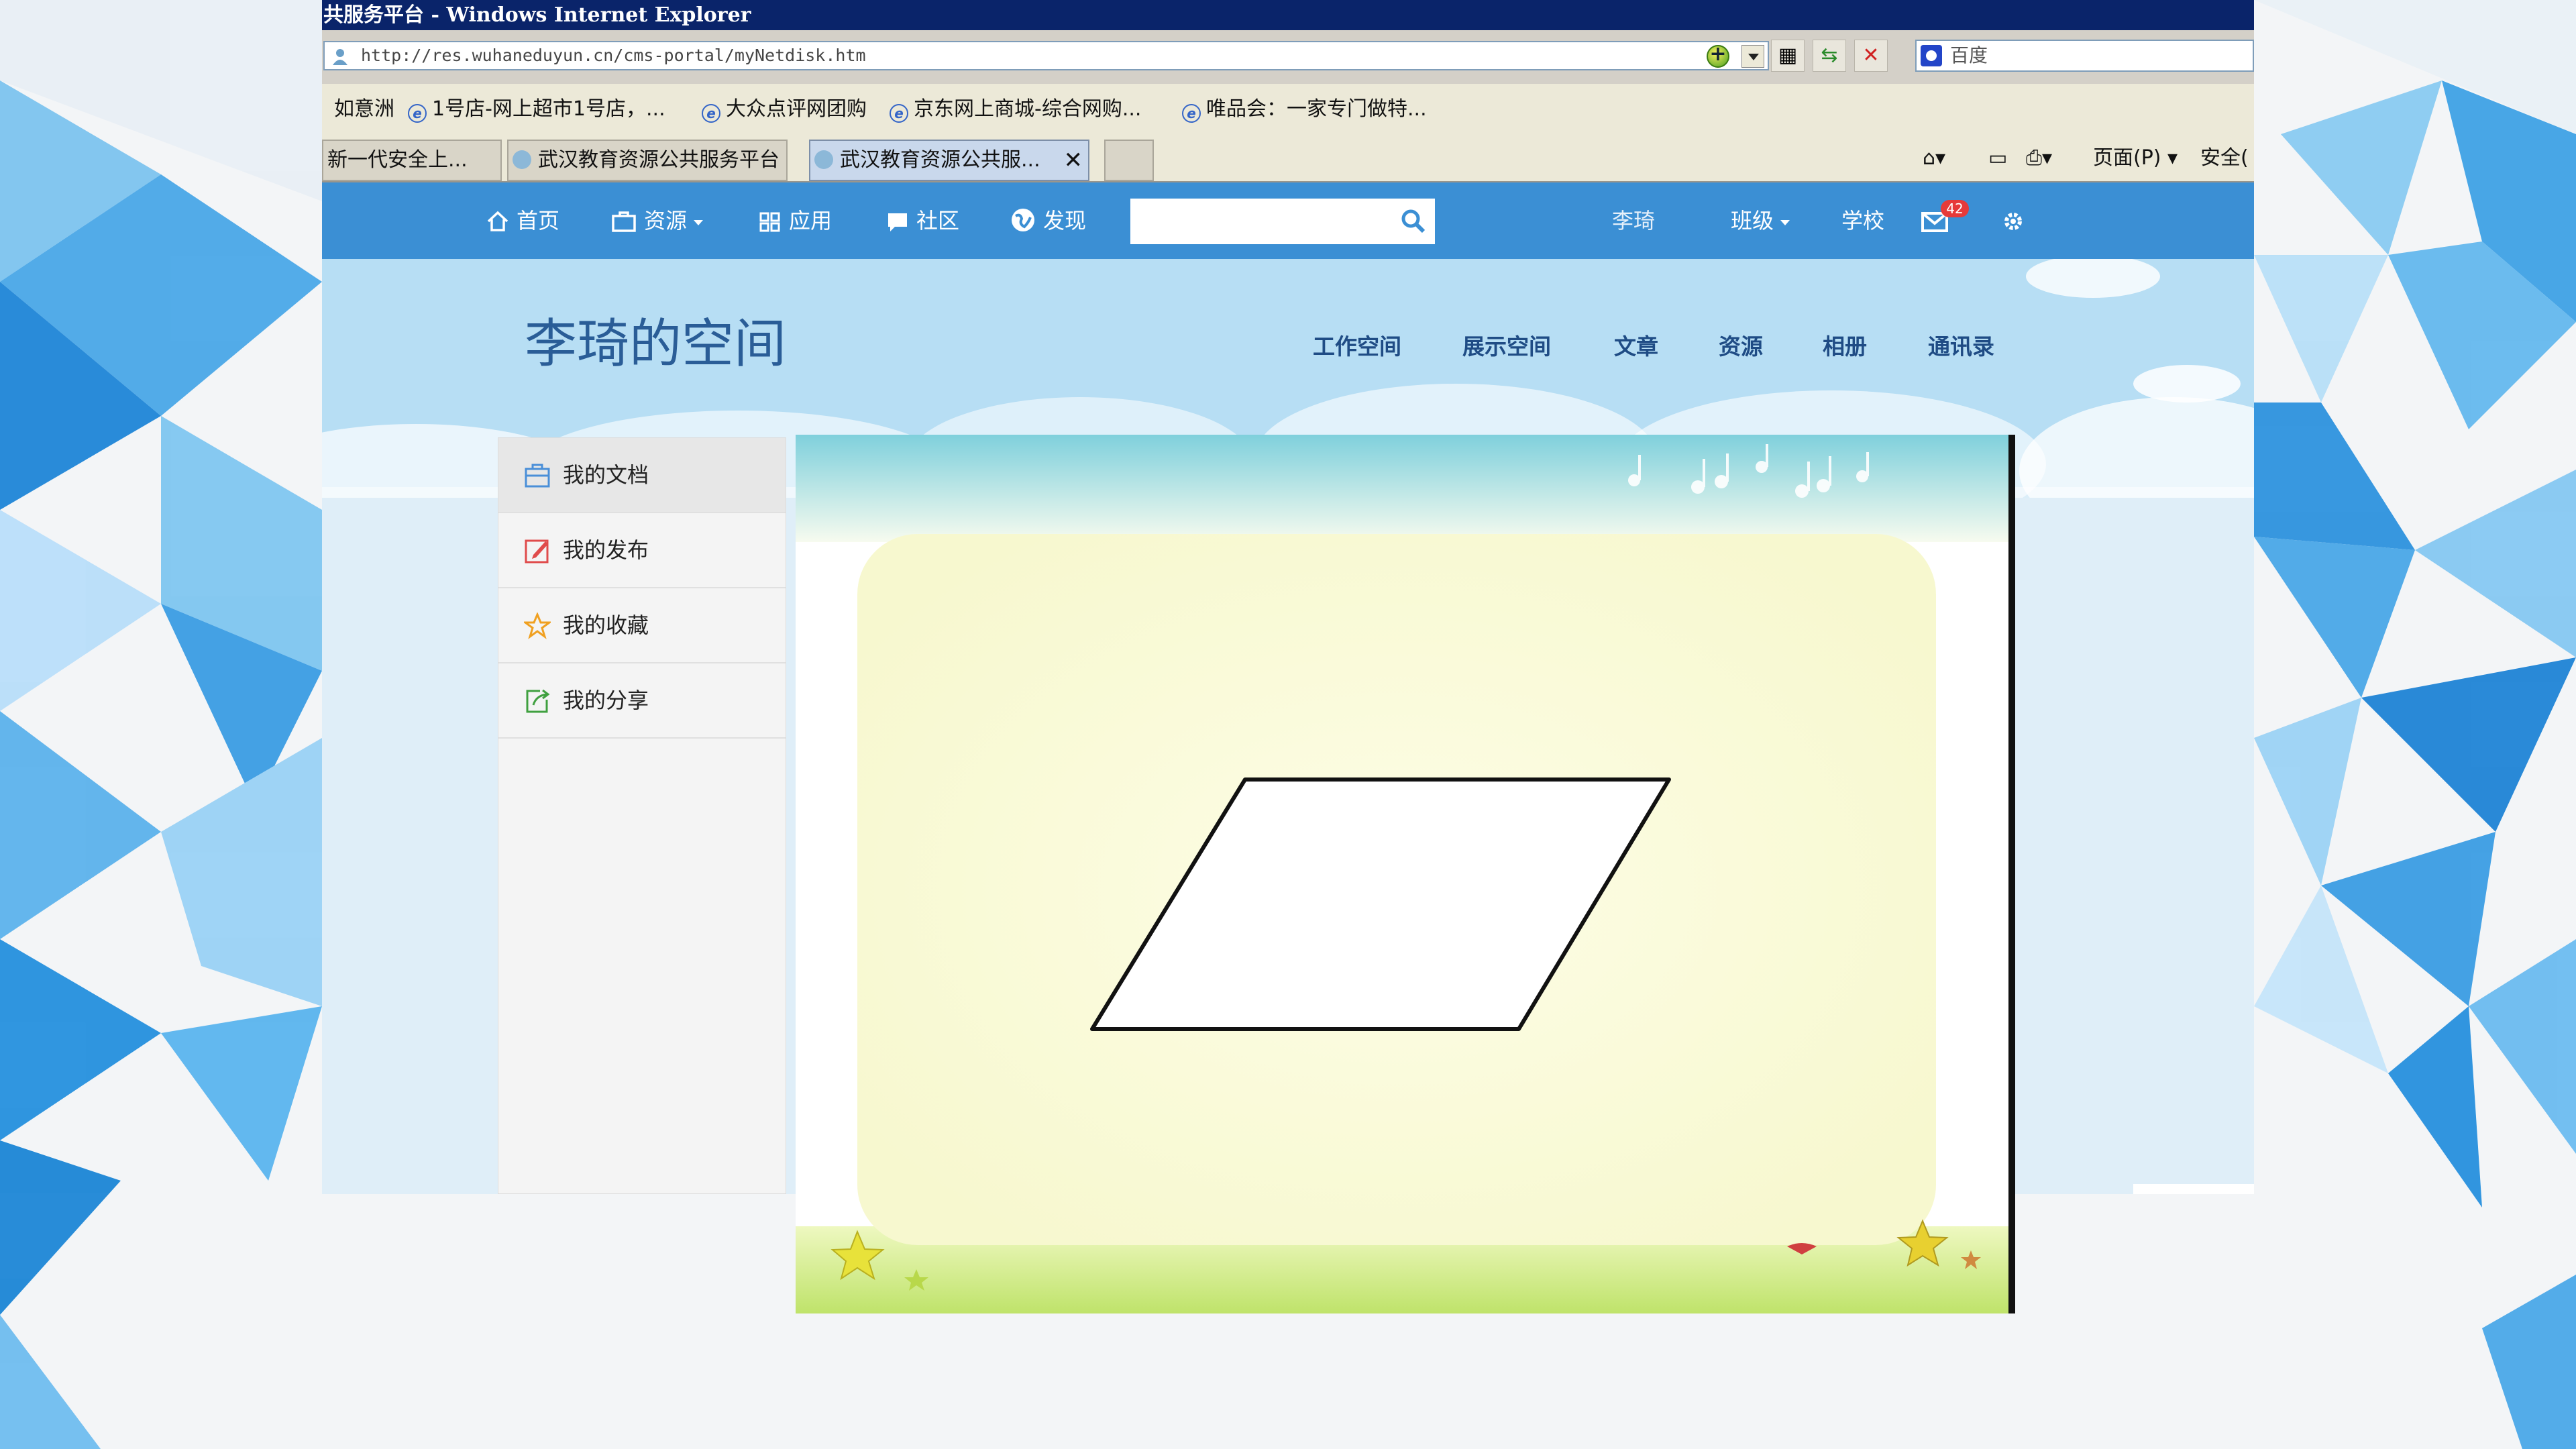 This screenshot has width=2576, height=1449. I want to click on tab-articles: 文章, so click(1636, 345).